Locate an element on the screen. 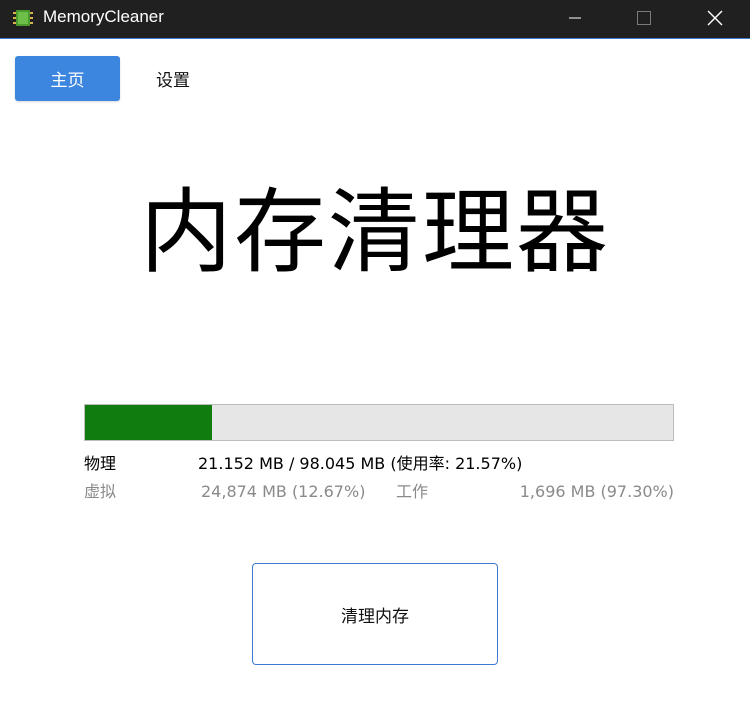 This screenshot has height=714, width=750. nav-tab-home: 主页 is located at coordinates (67, 78).